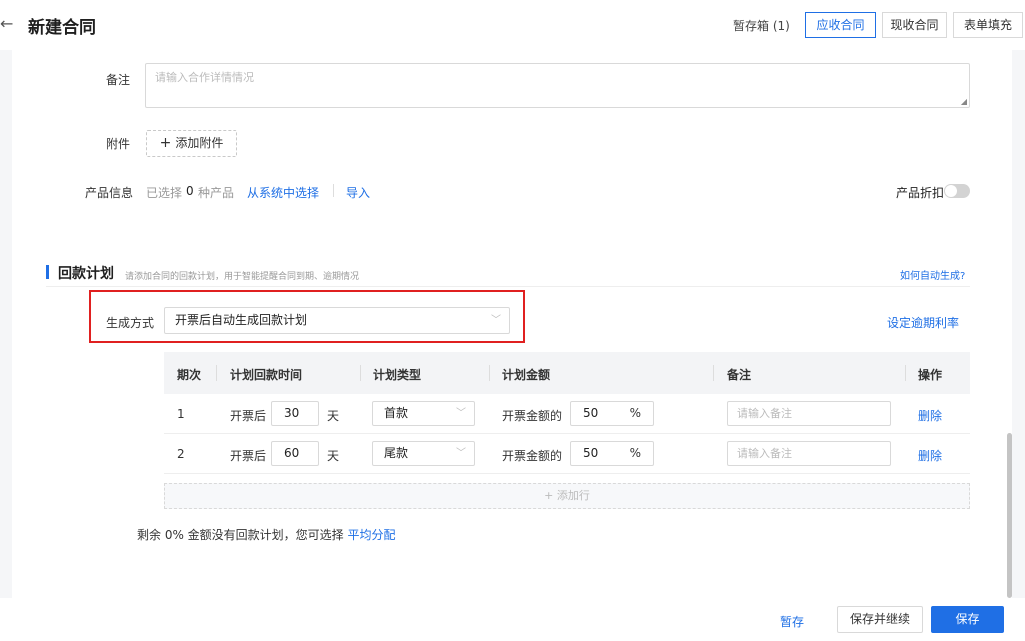  I want to click on col-period: 期次, so click(189, 375).